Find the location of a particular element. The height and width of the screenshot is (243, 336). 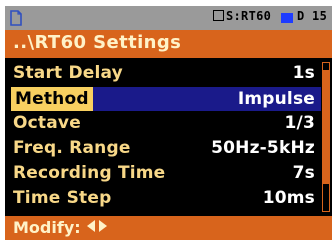

setting-label: Freq. Range is located at coordinates (72, 148).